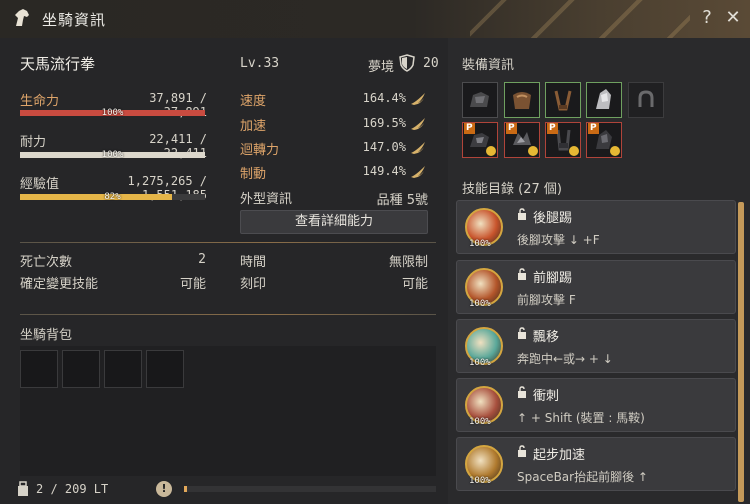  I want to click on skill-name: 飄移, so click(546, 337).